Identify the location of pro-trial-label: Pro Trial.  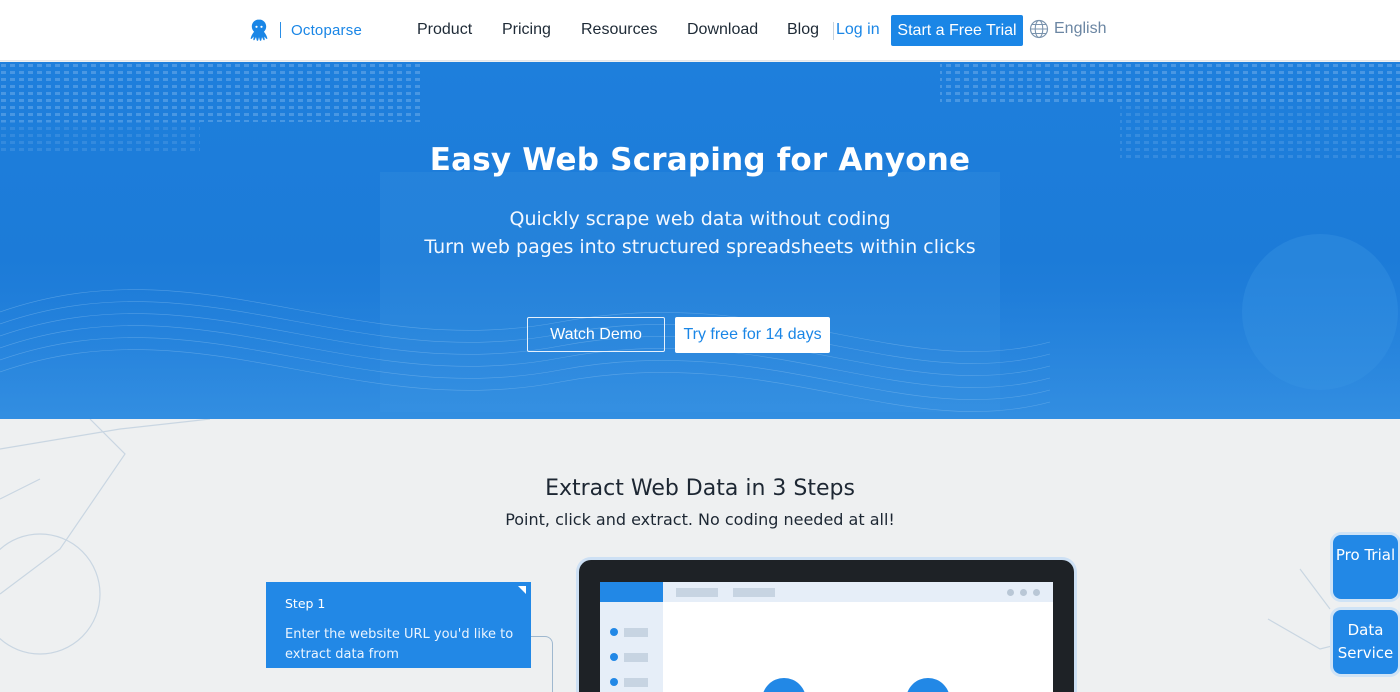
(1365, 555).